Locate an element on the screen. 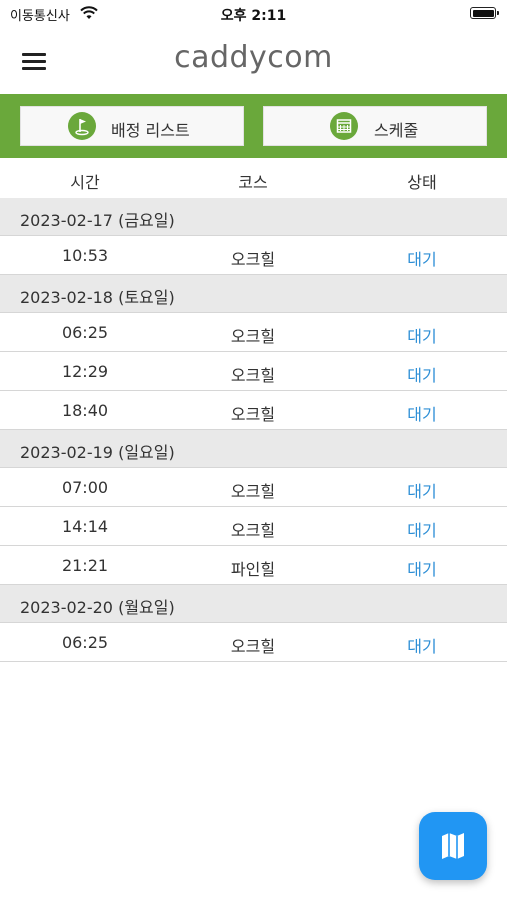 The width and height of the screenshot is (507, 900). schedule-row: 07:00 오크힐 대기 is located at coordinates (253, 487).